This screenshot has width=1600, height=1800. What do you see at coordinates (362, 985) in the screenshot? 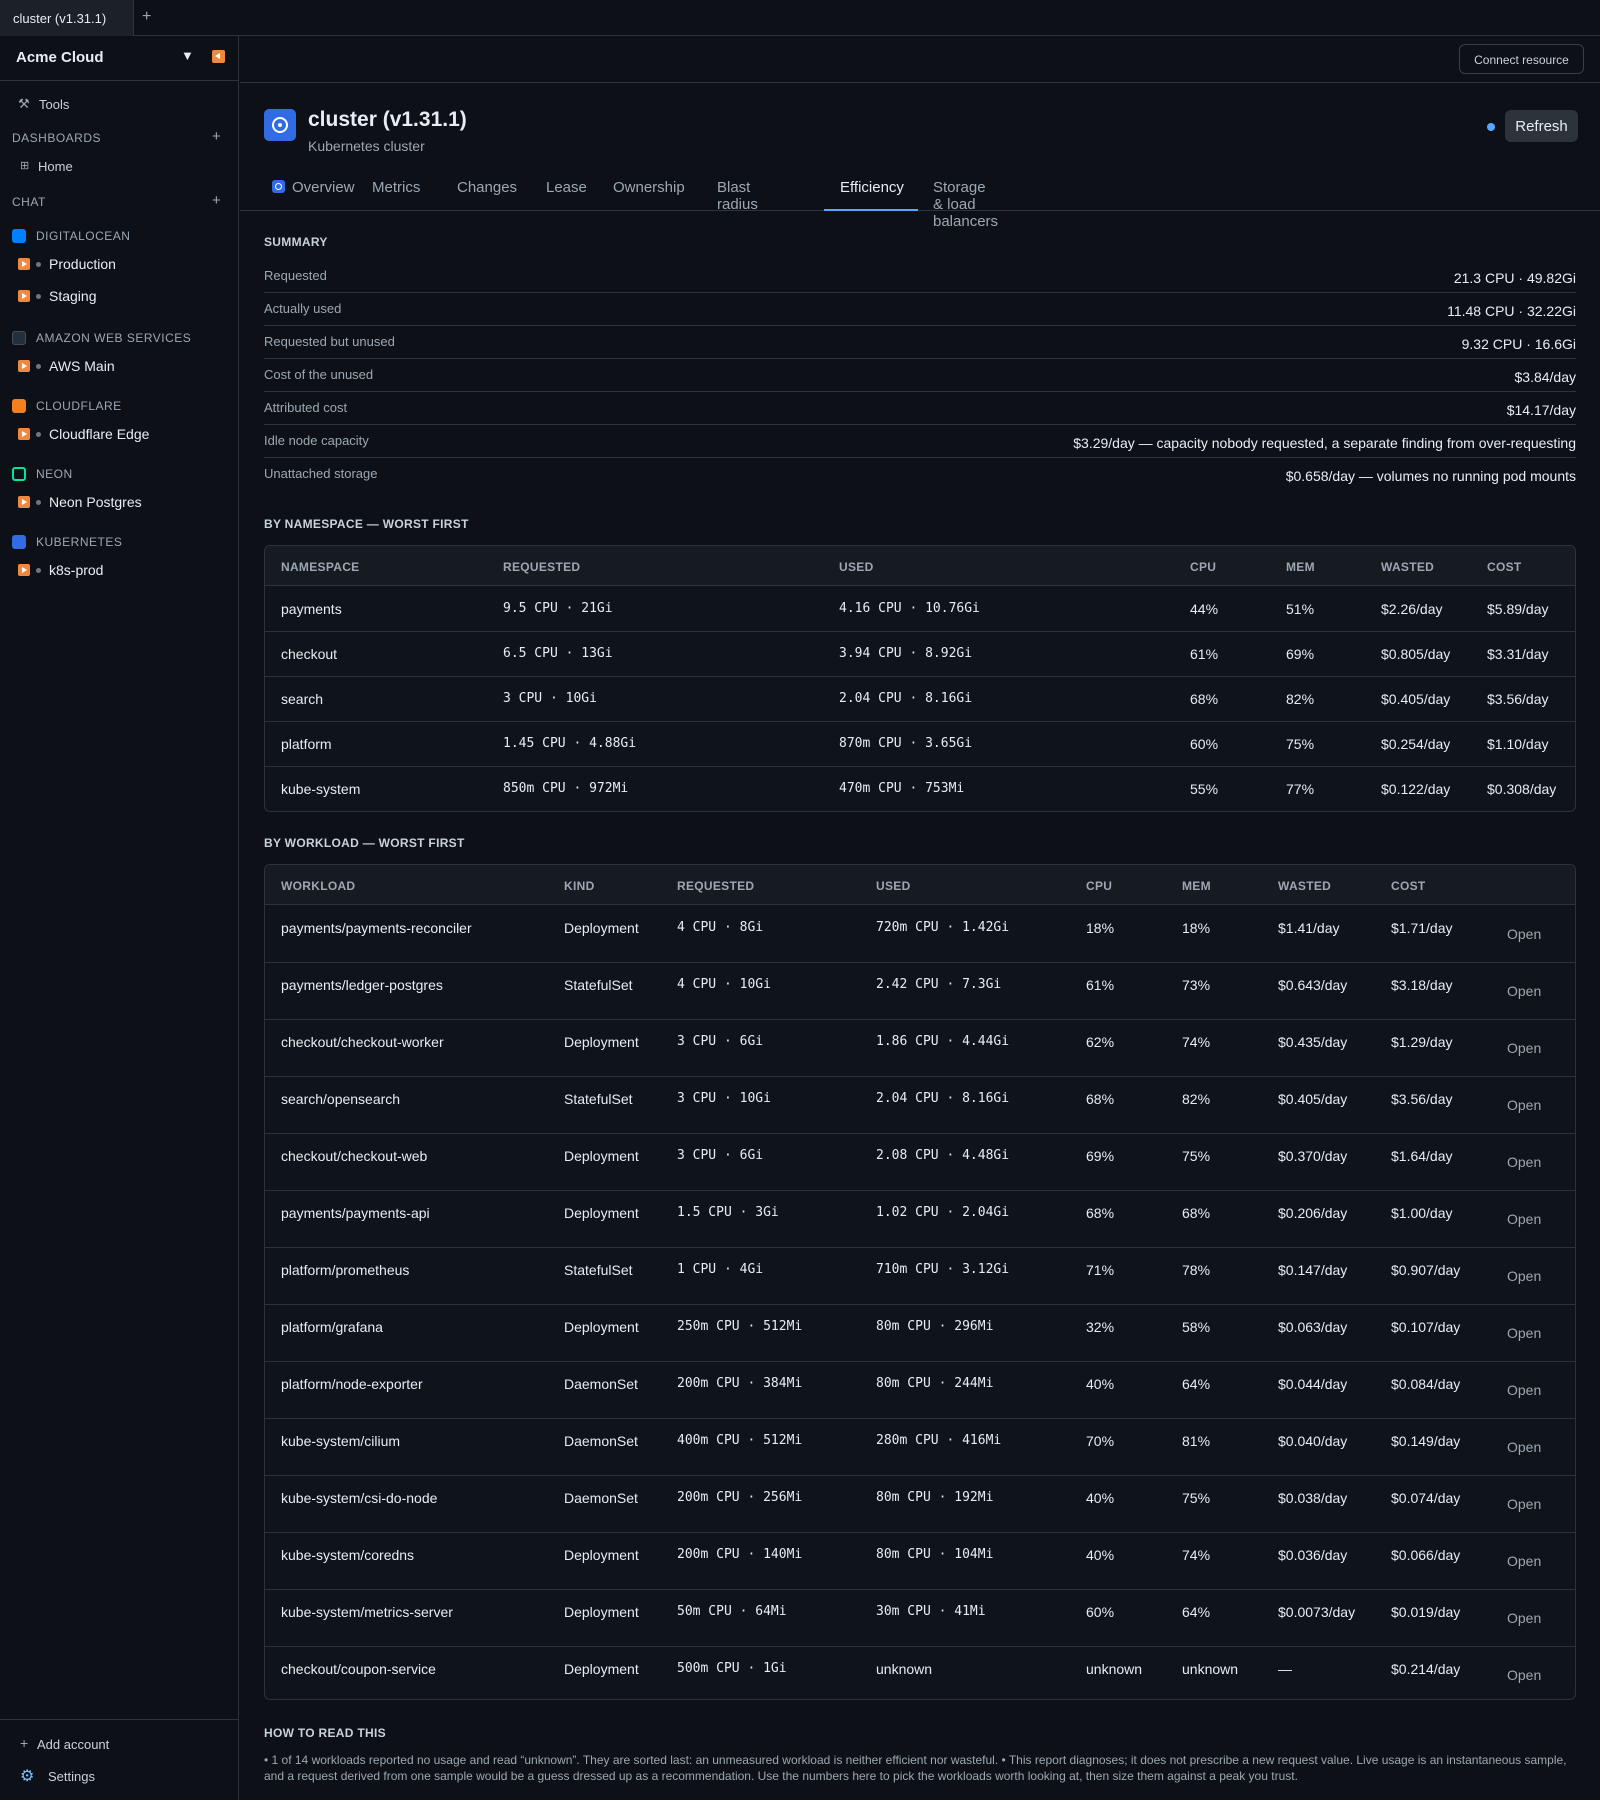
I see `workload-cell: payments/ledger-postgres` at bounding box center [362, 985].